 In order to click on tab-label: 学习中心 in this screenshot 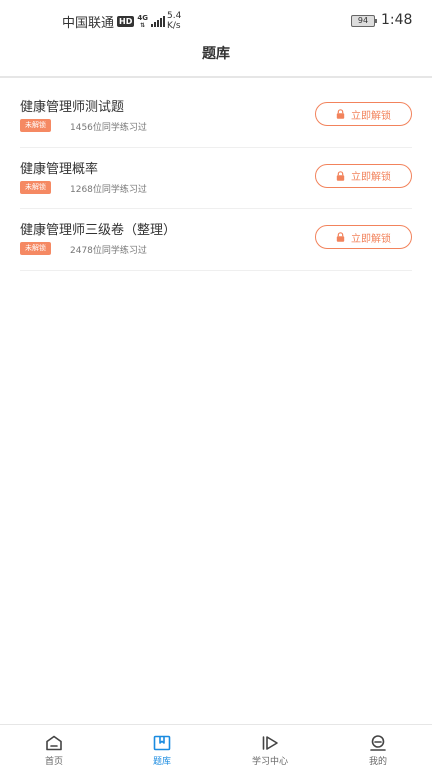, I will do `click(269, 762)`.